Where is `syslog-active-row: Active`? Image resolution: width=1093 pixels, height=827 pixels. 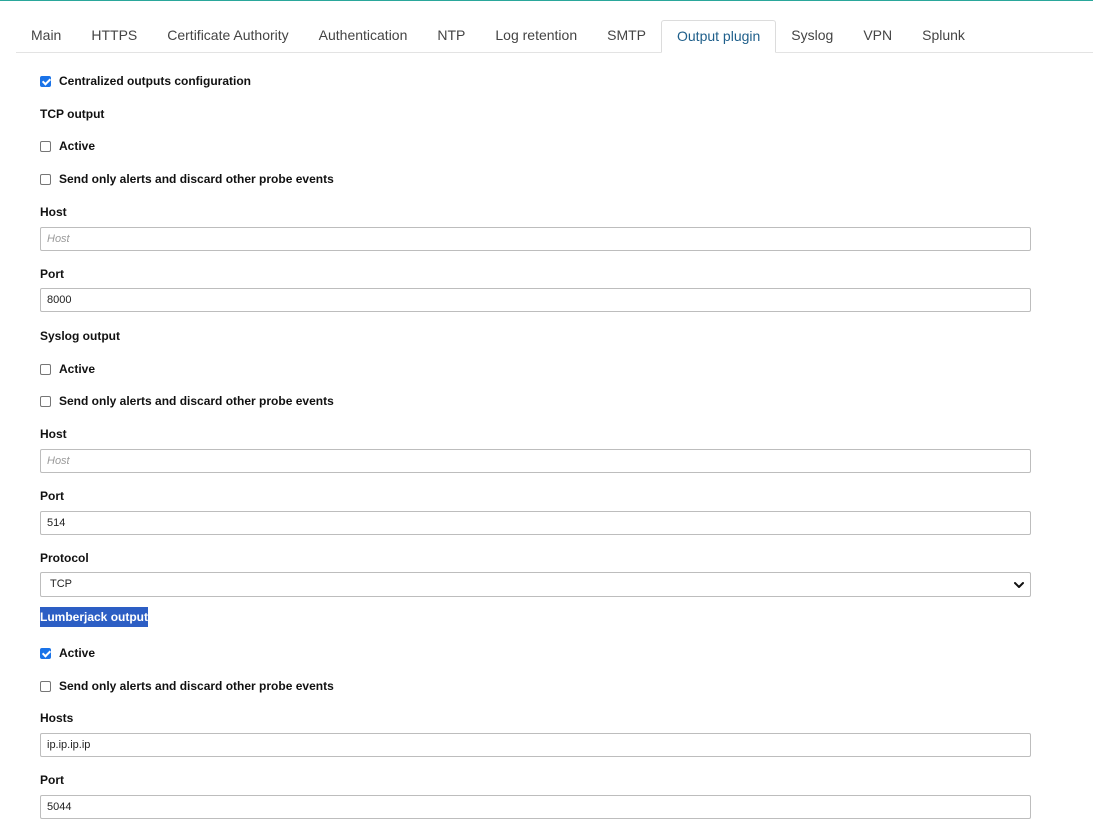 syslog-active-row: Active is located at coordinates (67, 369).